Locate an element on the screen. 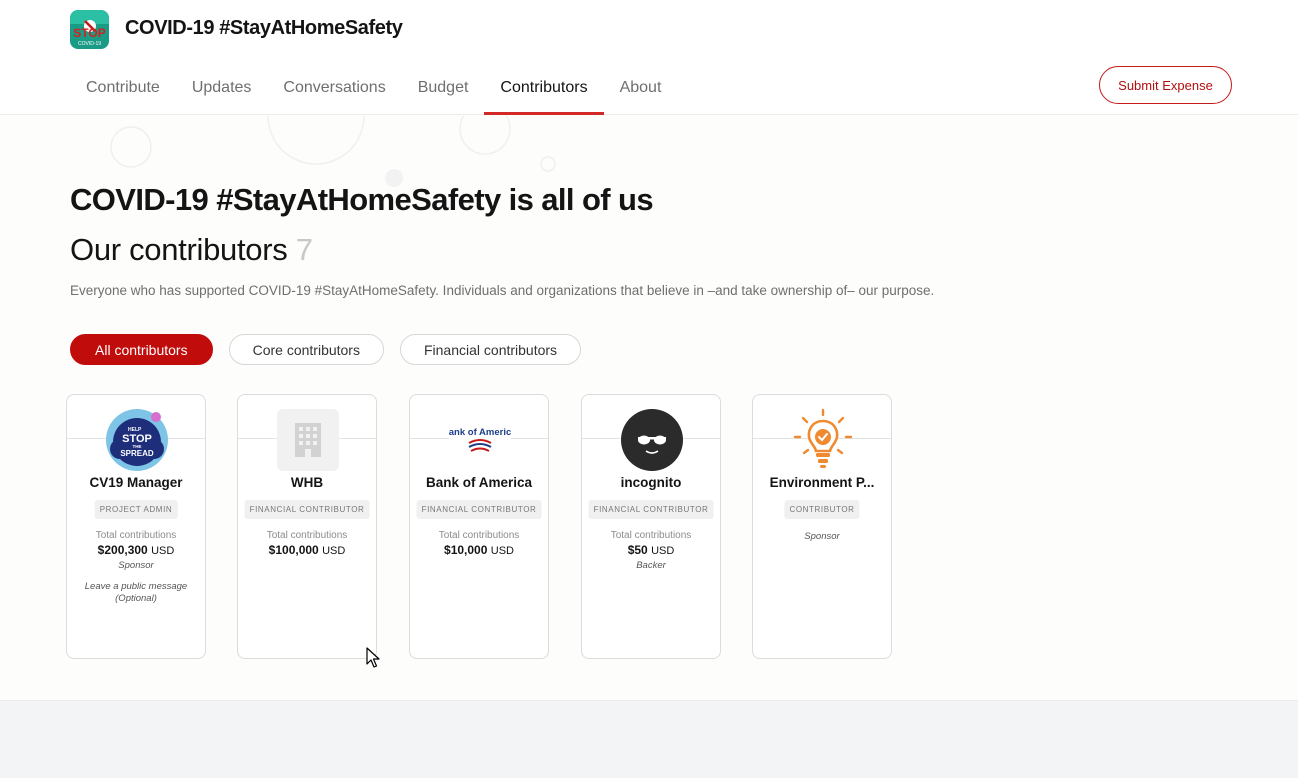 Image resolution: width=1298 pixels, height=778 pixels. incognito-sunglasses-icon is located at coordinates (652, 440).